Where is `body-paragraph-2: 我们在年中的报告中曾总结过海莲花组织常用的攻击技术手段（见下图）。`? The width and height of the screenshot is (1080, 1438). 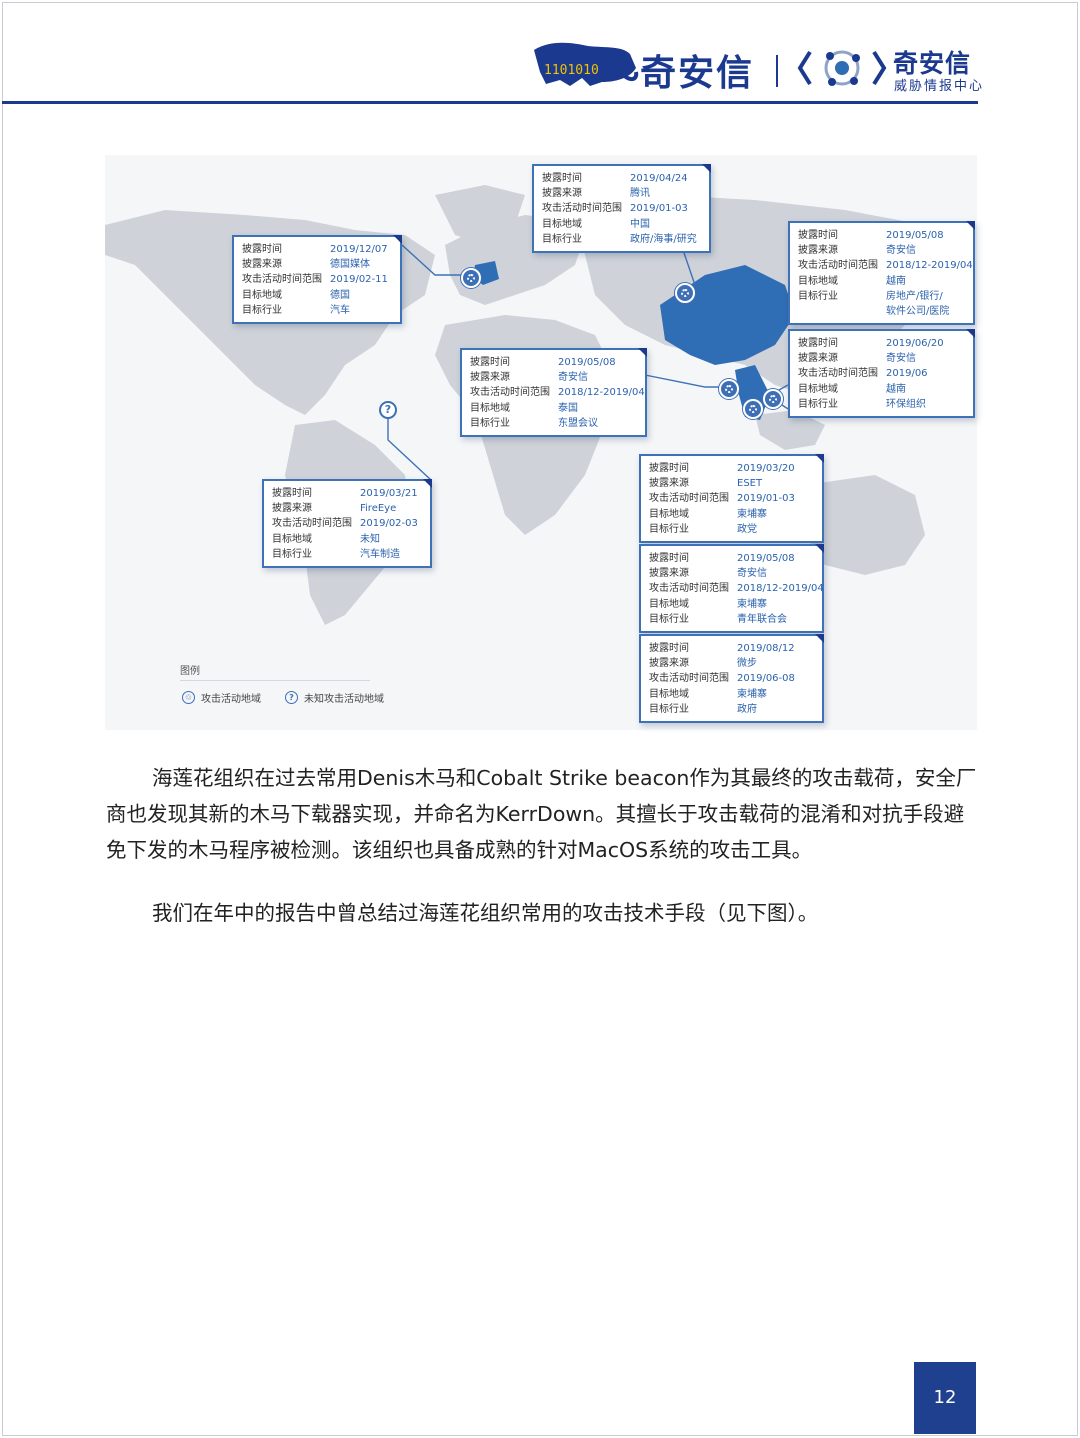 body-paragraph-2: 我们在年中的报告中曾总结过海莲花组织常用的攻击技术手段（见下图）。 is located at coordinates (485, 913).